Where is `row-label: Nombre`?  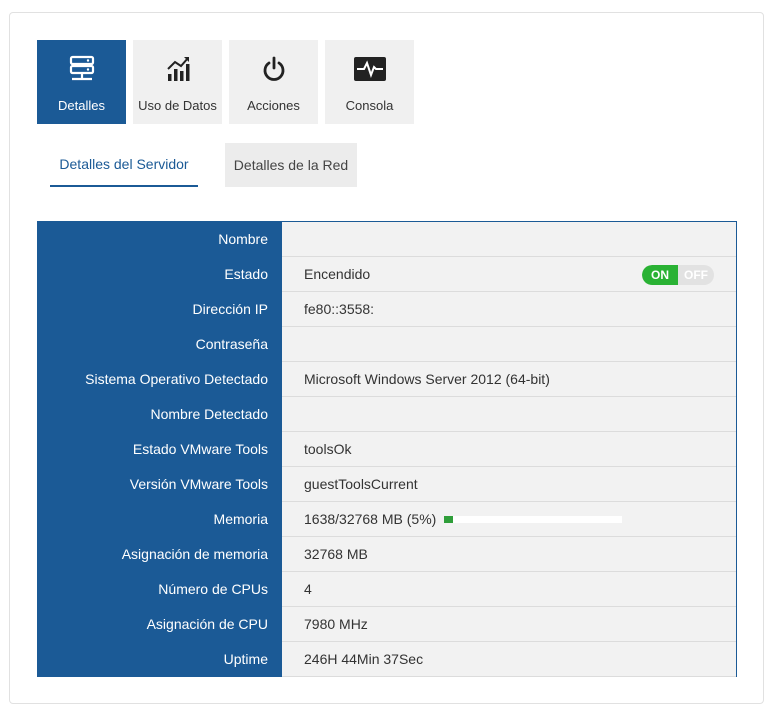 row-label: Nombre is located at coordinates (160, 239).